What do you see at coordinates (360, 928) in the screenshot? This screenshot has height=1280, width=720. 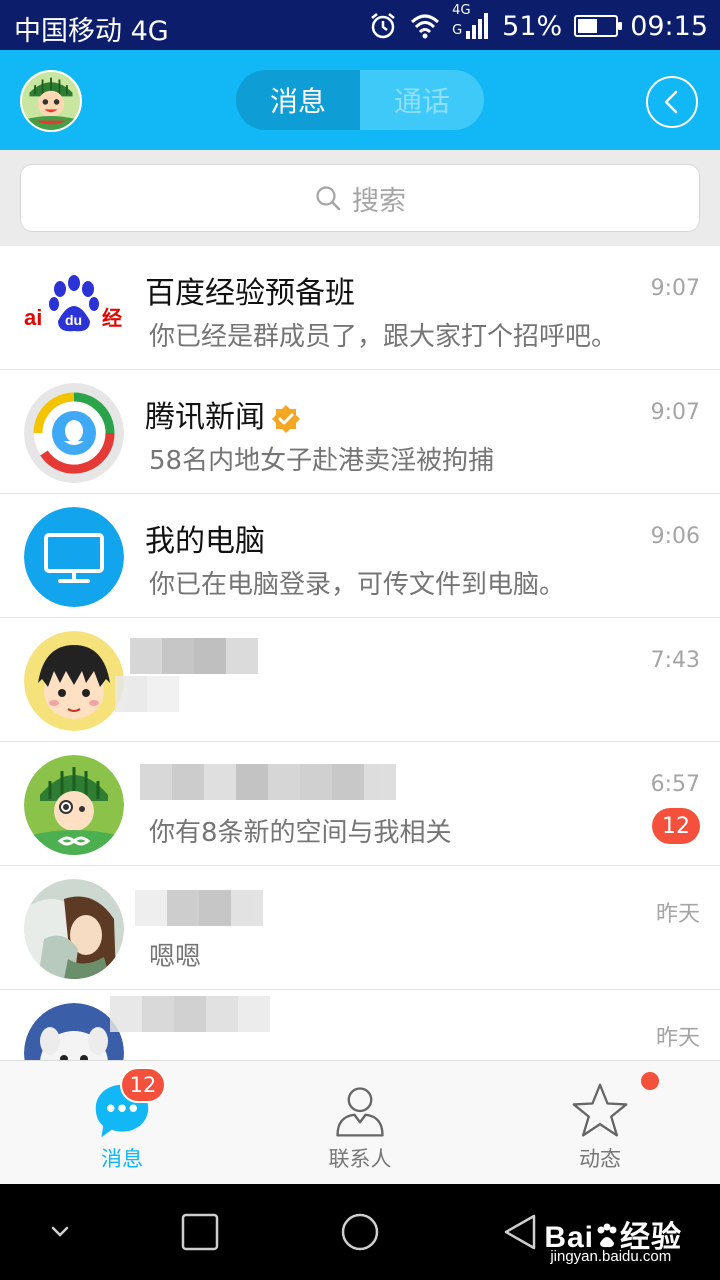 I see `conversation-item: 嗯嗯 昨天` at bounding box center [360, 928].